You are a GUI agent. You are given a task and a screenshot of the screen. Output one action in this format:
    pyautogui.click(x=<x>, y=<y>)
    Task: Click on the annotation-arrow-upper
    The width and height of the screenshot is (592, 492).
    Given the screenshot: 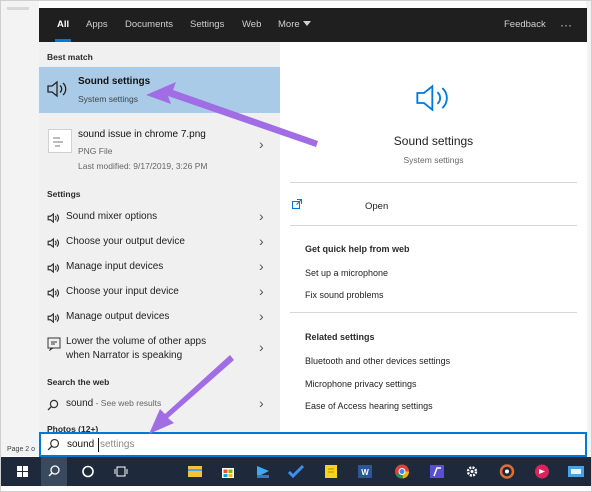 What is the action you would take?
    pyautogui.click(x=232, y=114)
    